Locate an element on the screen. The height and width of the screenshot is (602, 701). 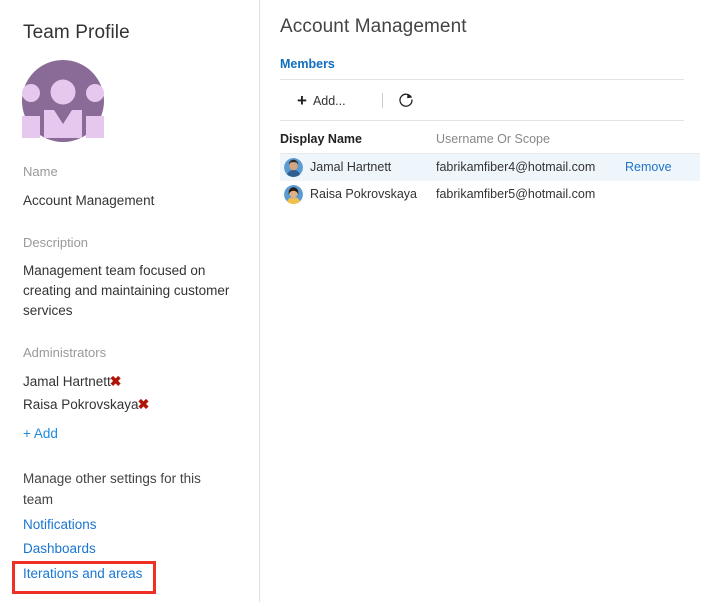
administrators-list: Jamal Hartnett✖ Raisa Pokrovskaya✖ is located at coordinates (135, 393).